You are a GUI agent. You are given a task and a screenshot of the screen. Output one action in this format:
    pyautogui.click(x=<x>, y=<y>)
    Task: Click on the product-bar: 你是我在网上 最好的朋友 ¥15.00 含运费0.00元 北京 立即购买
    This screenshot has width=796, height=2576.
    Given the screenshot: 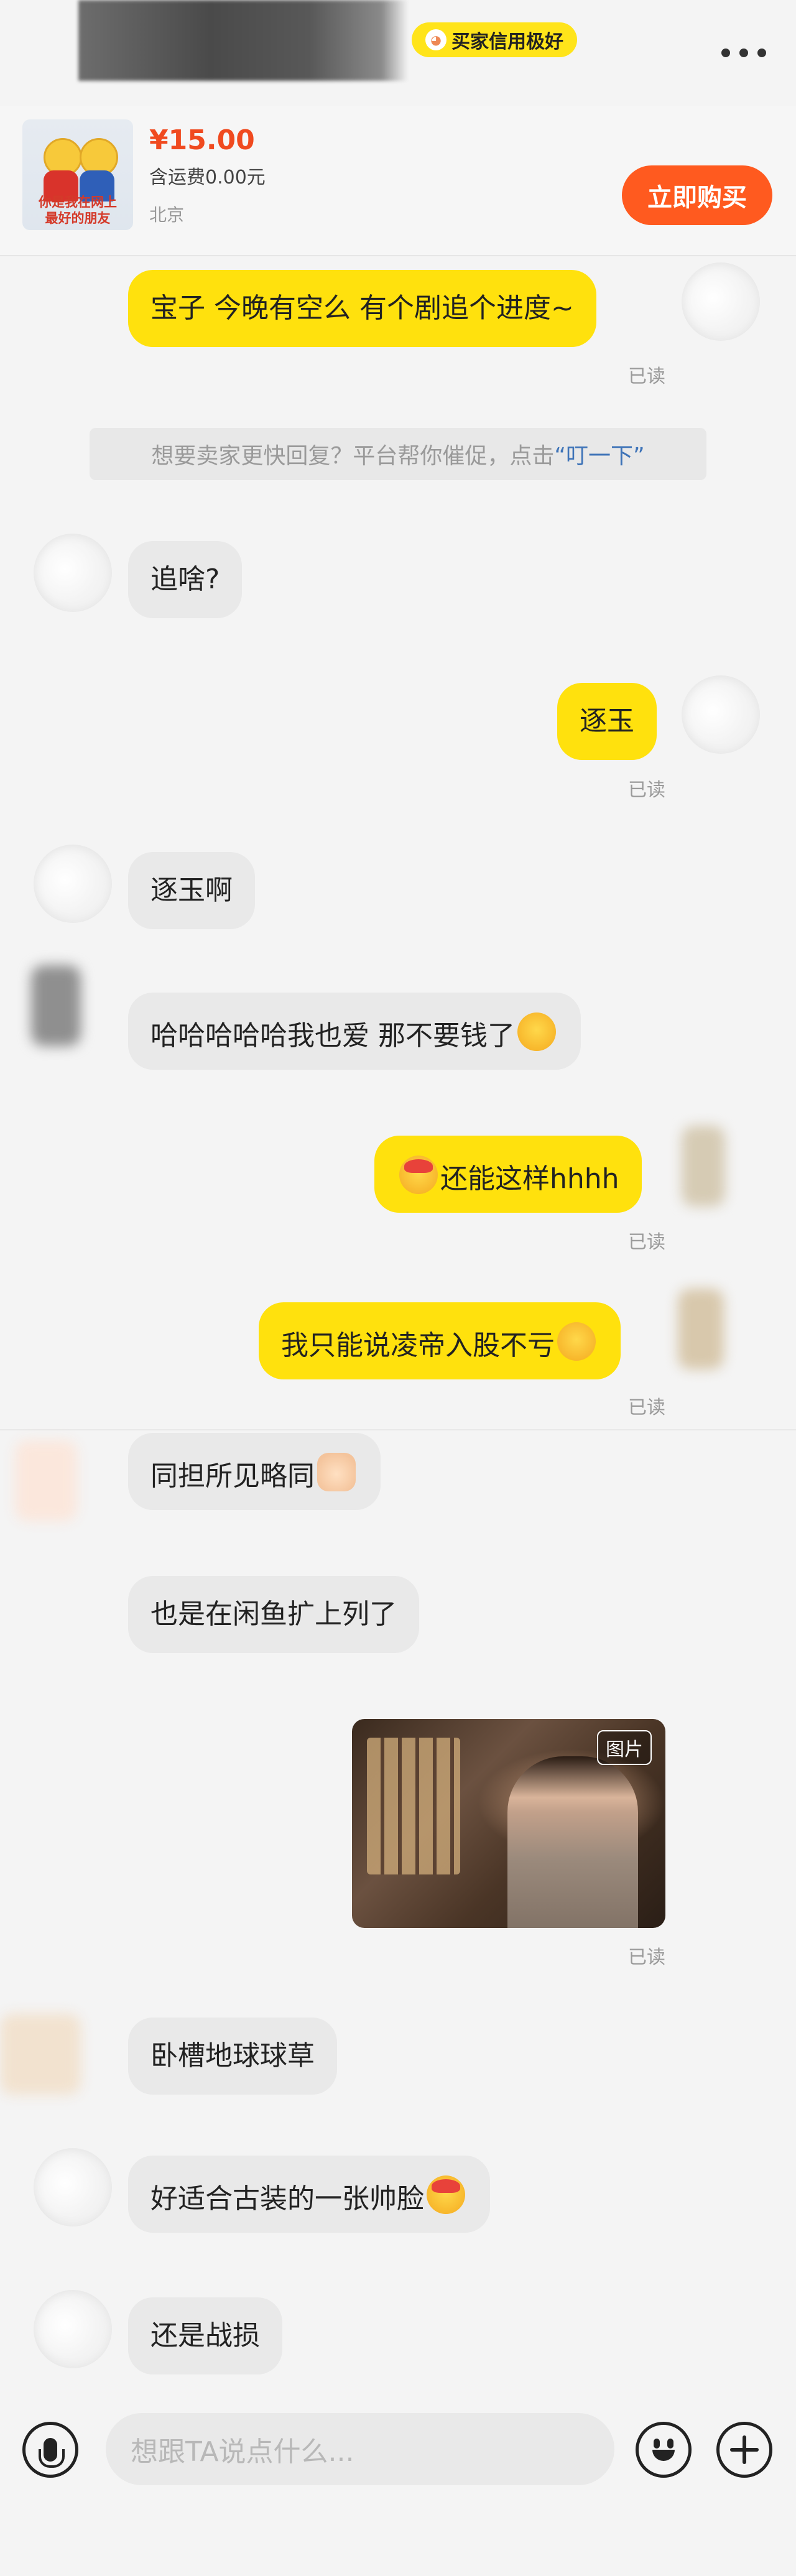 What is the action you would take?
    pyautogui.click(x=398, y=181)
    